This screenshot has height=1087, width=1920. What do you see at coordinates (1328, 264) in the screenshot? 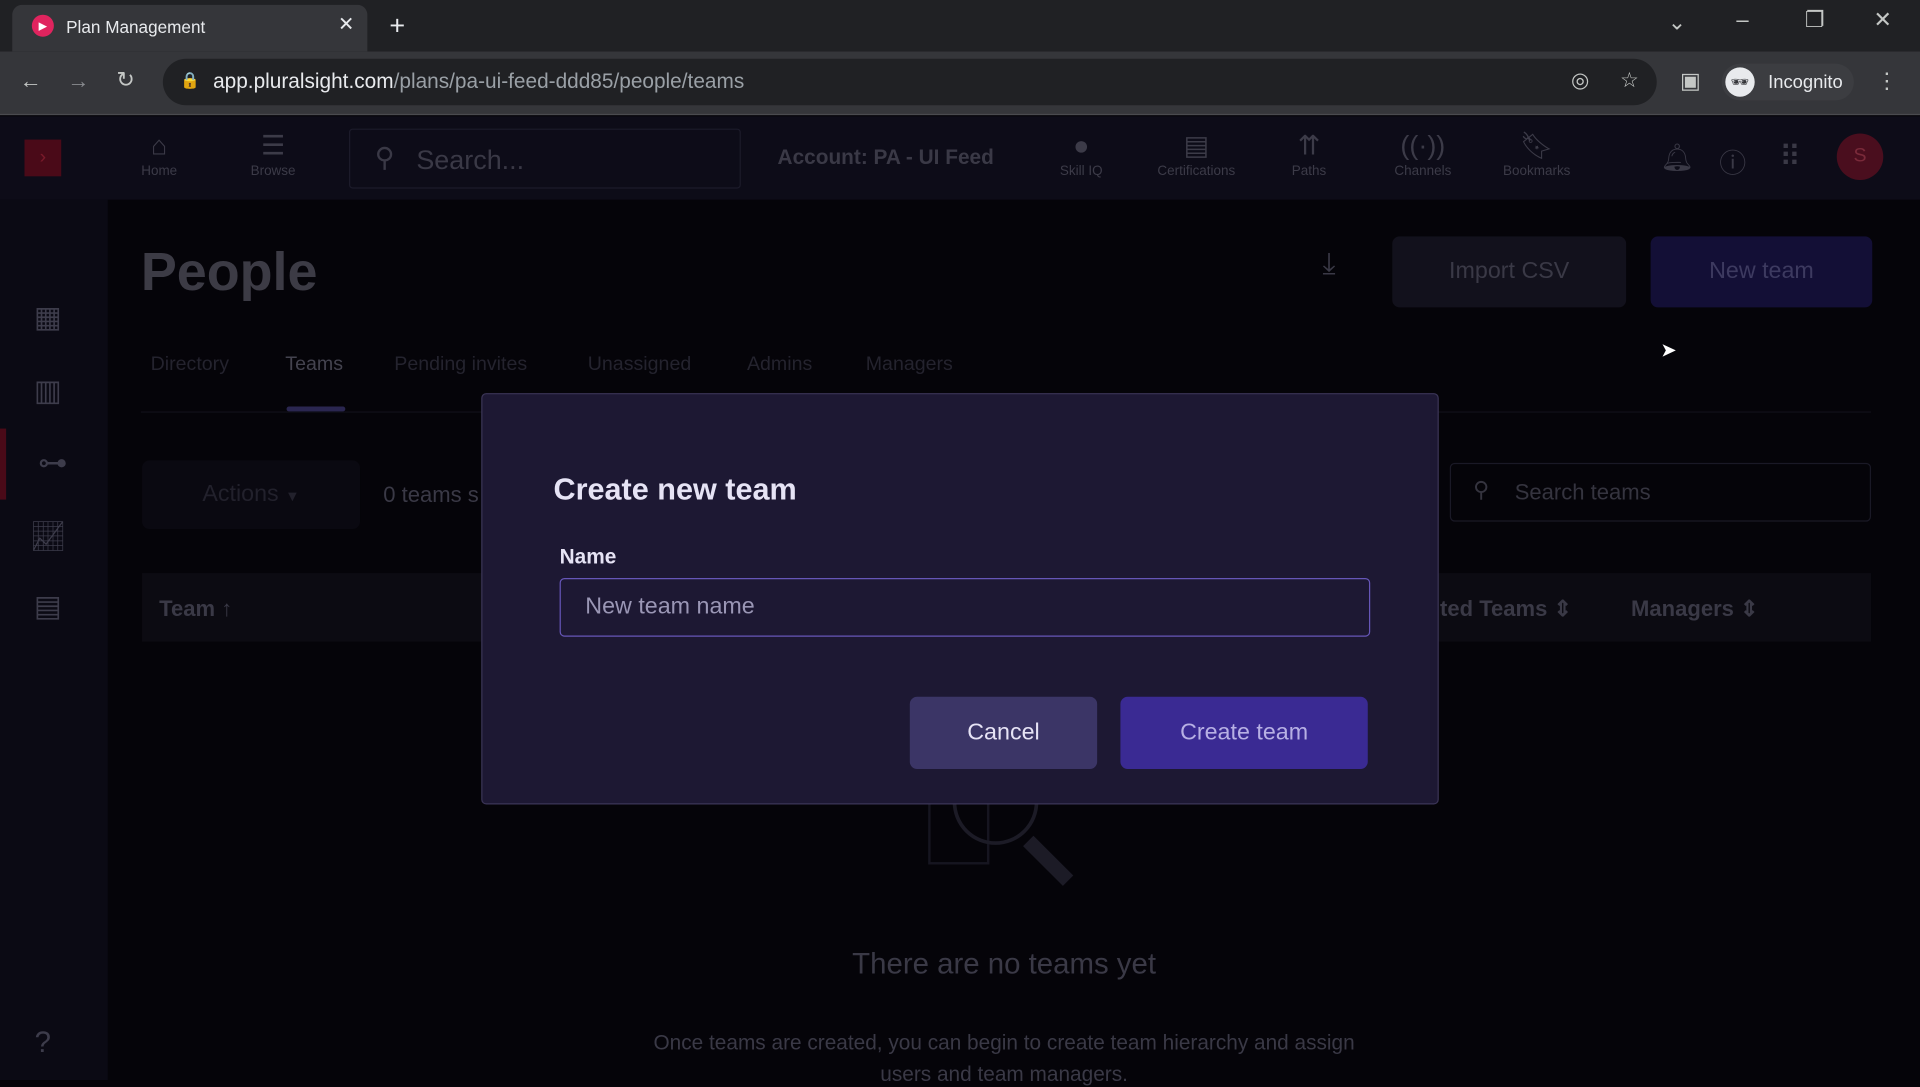
I see `download-icon: ⤓` at bounding box center [1328, 264].